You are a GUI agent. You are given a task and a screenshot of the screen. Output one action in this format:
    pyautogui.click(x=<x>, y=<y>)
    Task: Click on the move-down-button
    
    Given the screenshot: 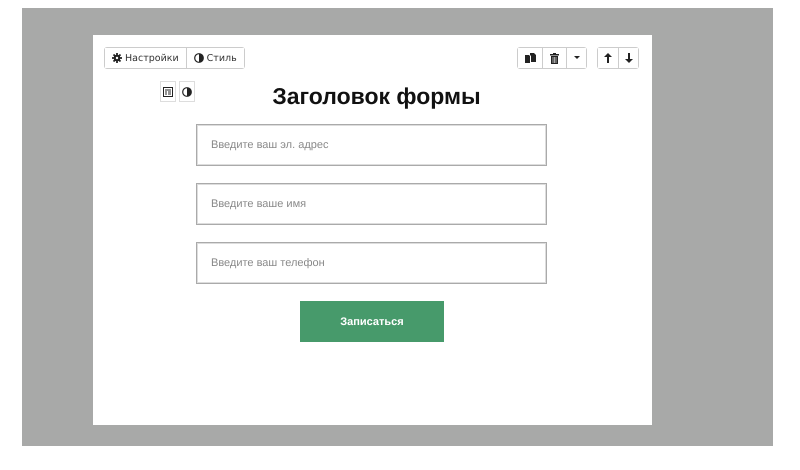 What is the action you would take?
    pyautogui.click(x=628, y=58)
    